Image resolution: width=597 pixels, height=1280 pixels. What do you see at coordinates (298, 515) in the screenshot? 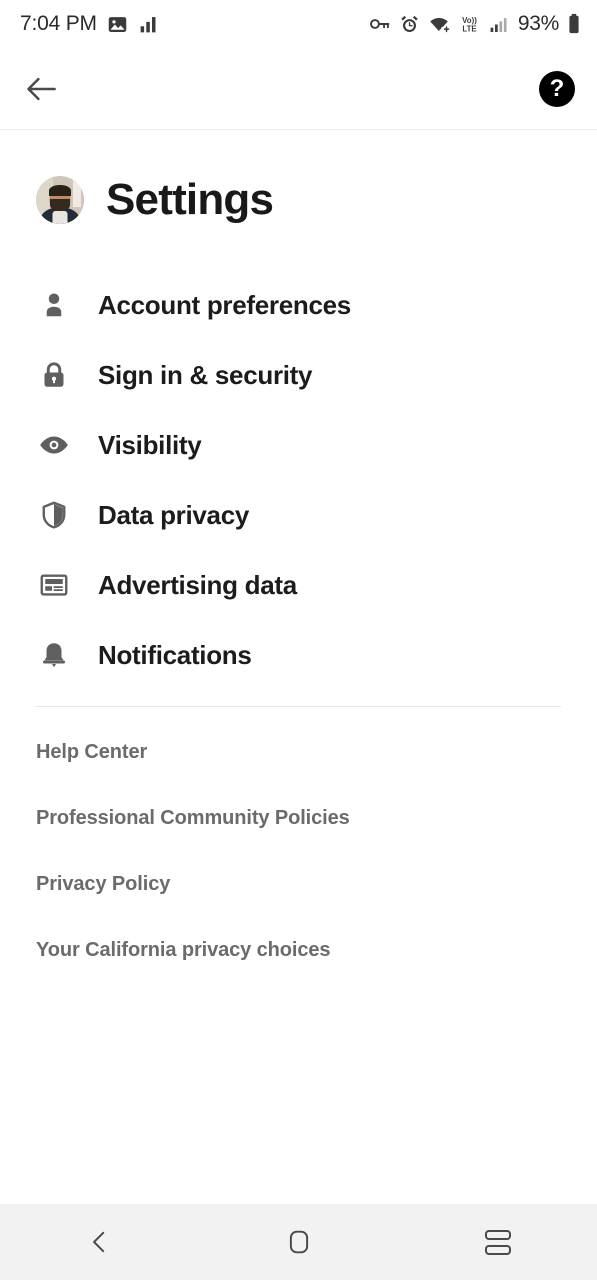
I see `menu-item-data-privacy: Data privacy` at bounding box center [298, 515].